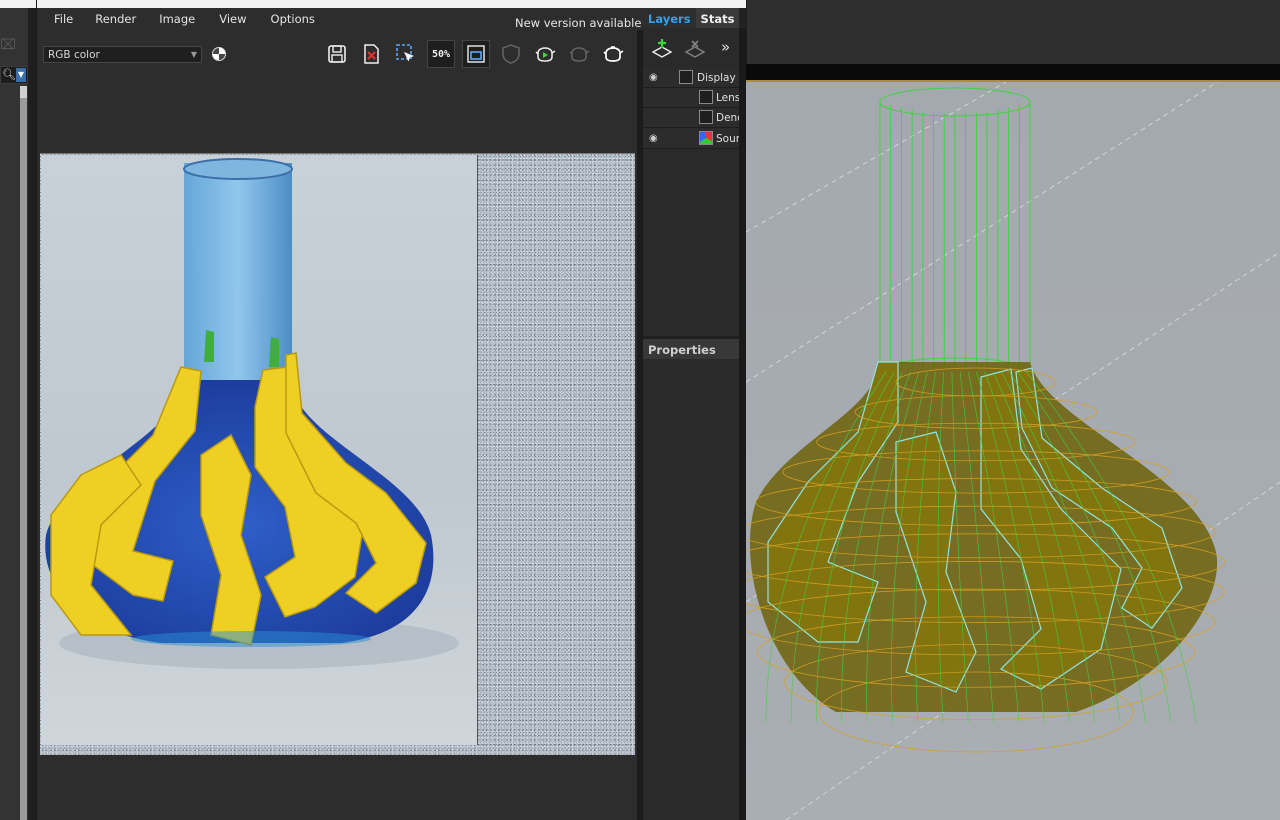  I want to click on render-button, so click(613, 54).